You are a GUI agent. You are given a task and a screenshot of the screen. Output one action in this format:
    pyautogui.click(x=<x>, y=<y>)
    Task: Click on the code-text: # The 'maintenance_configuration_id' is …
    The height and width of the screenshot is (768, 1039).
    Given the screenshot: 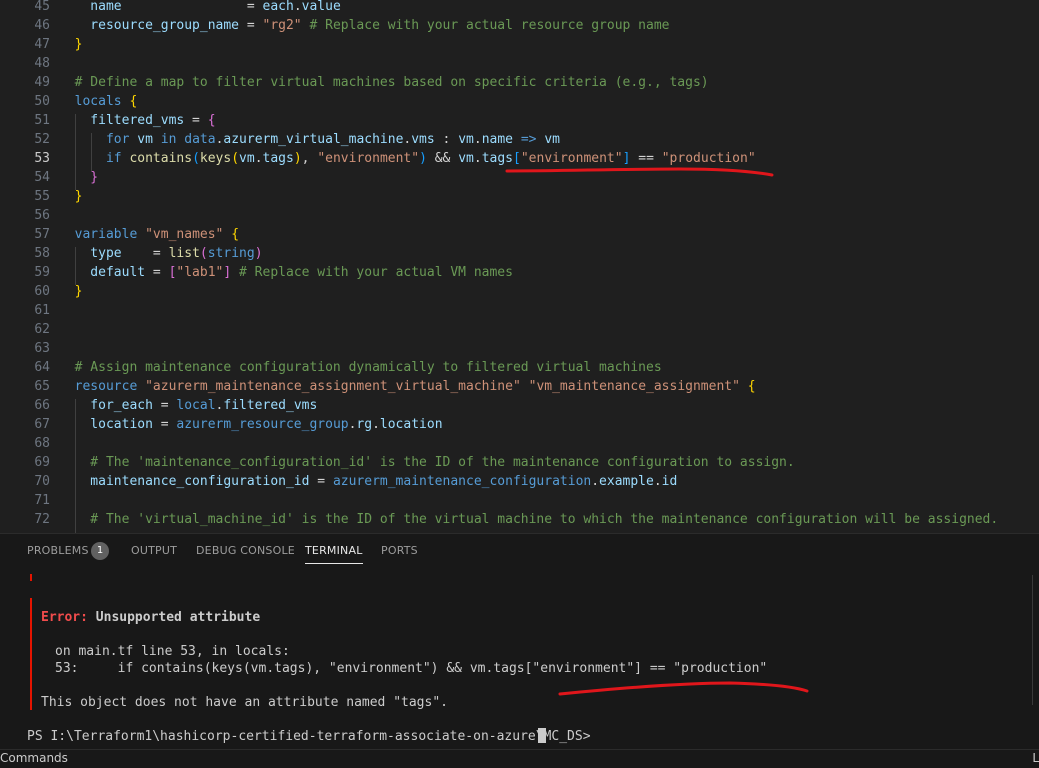 What is the action you would take?
    pyautogui.click(x=426, y=462)
    